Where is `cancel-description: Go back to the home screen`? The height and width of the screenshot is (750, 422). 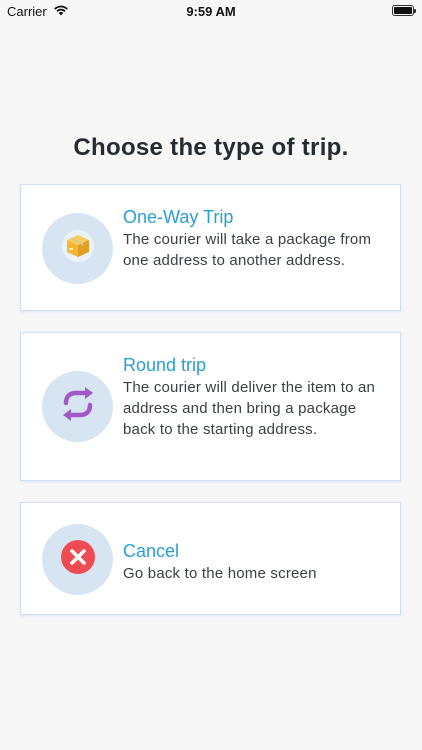 cancel-description: Go back to the home screen is located at coordinates (220, 573).